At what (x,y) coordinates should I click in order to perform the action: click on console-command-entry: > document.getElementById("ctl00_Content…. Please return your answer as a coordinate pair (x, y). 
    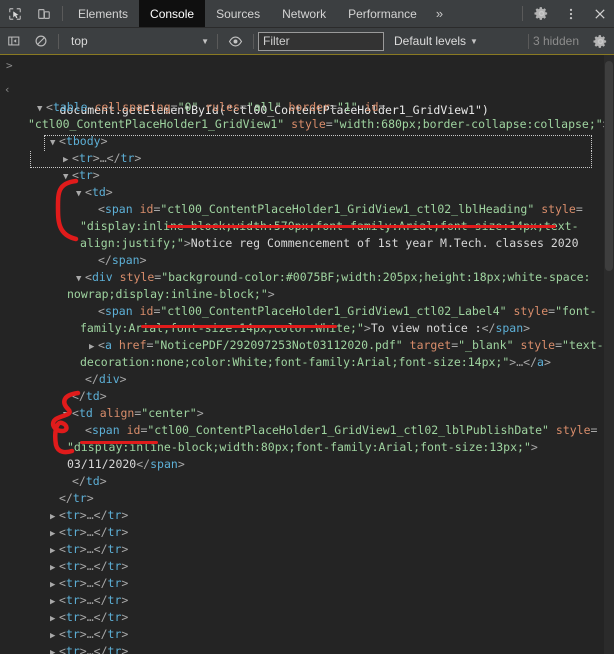
    Looking at the image, I should click on (307, 86).